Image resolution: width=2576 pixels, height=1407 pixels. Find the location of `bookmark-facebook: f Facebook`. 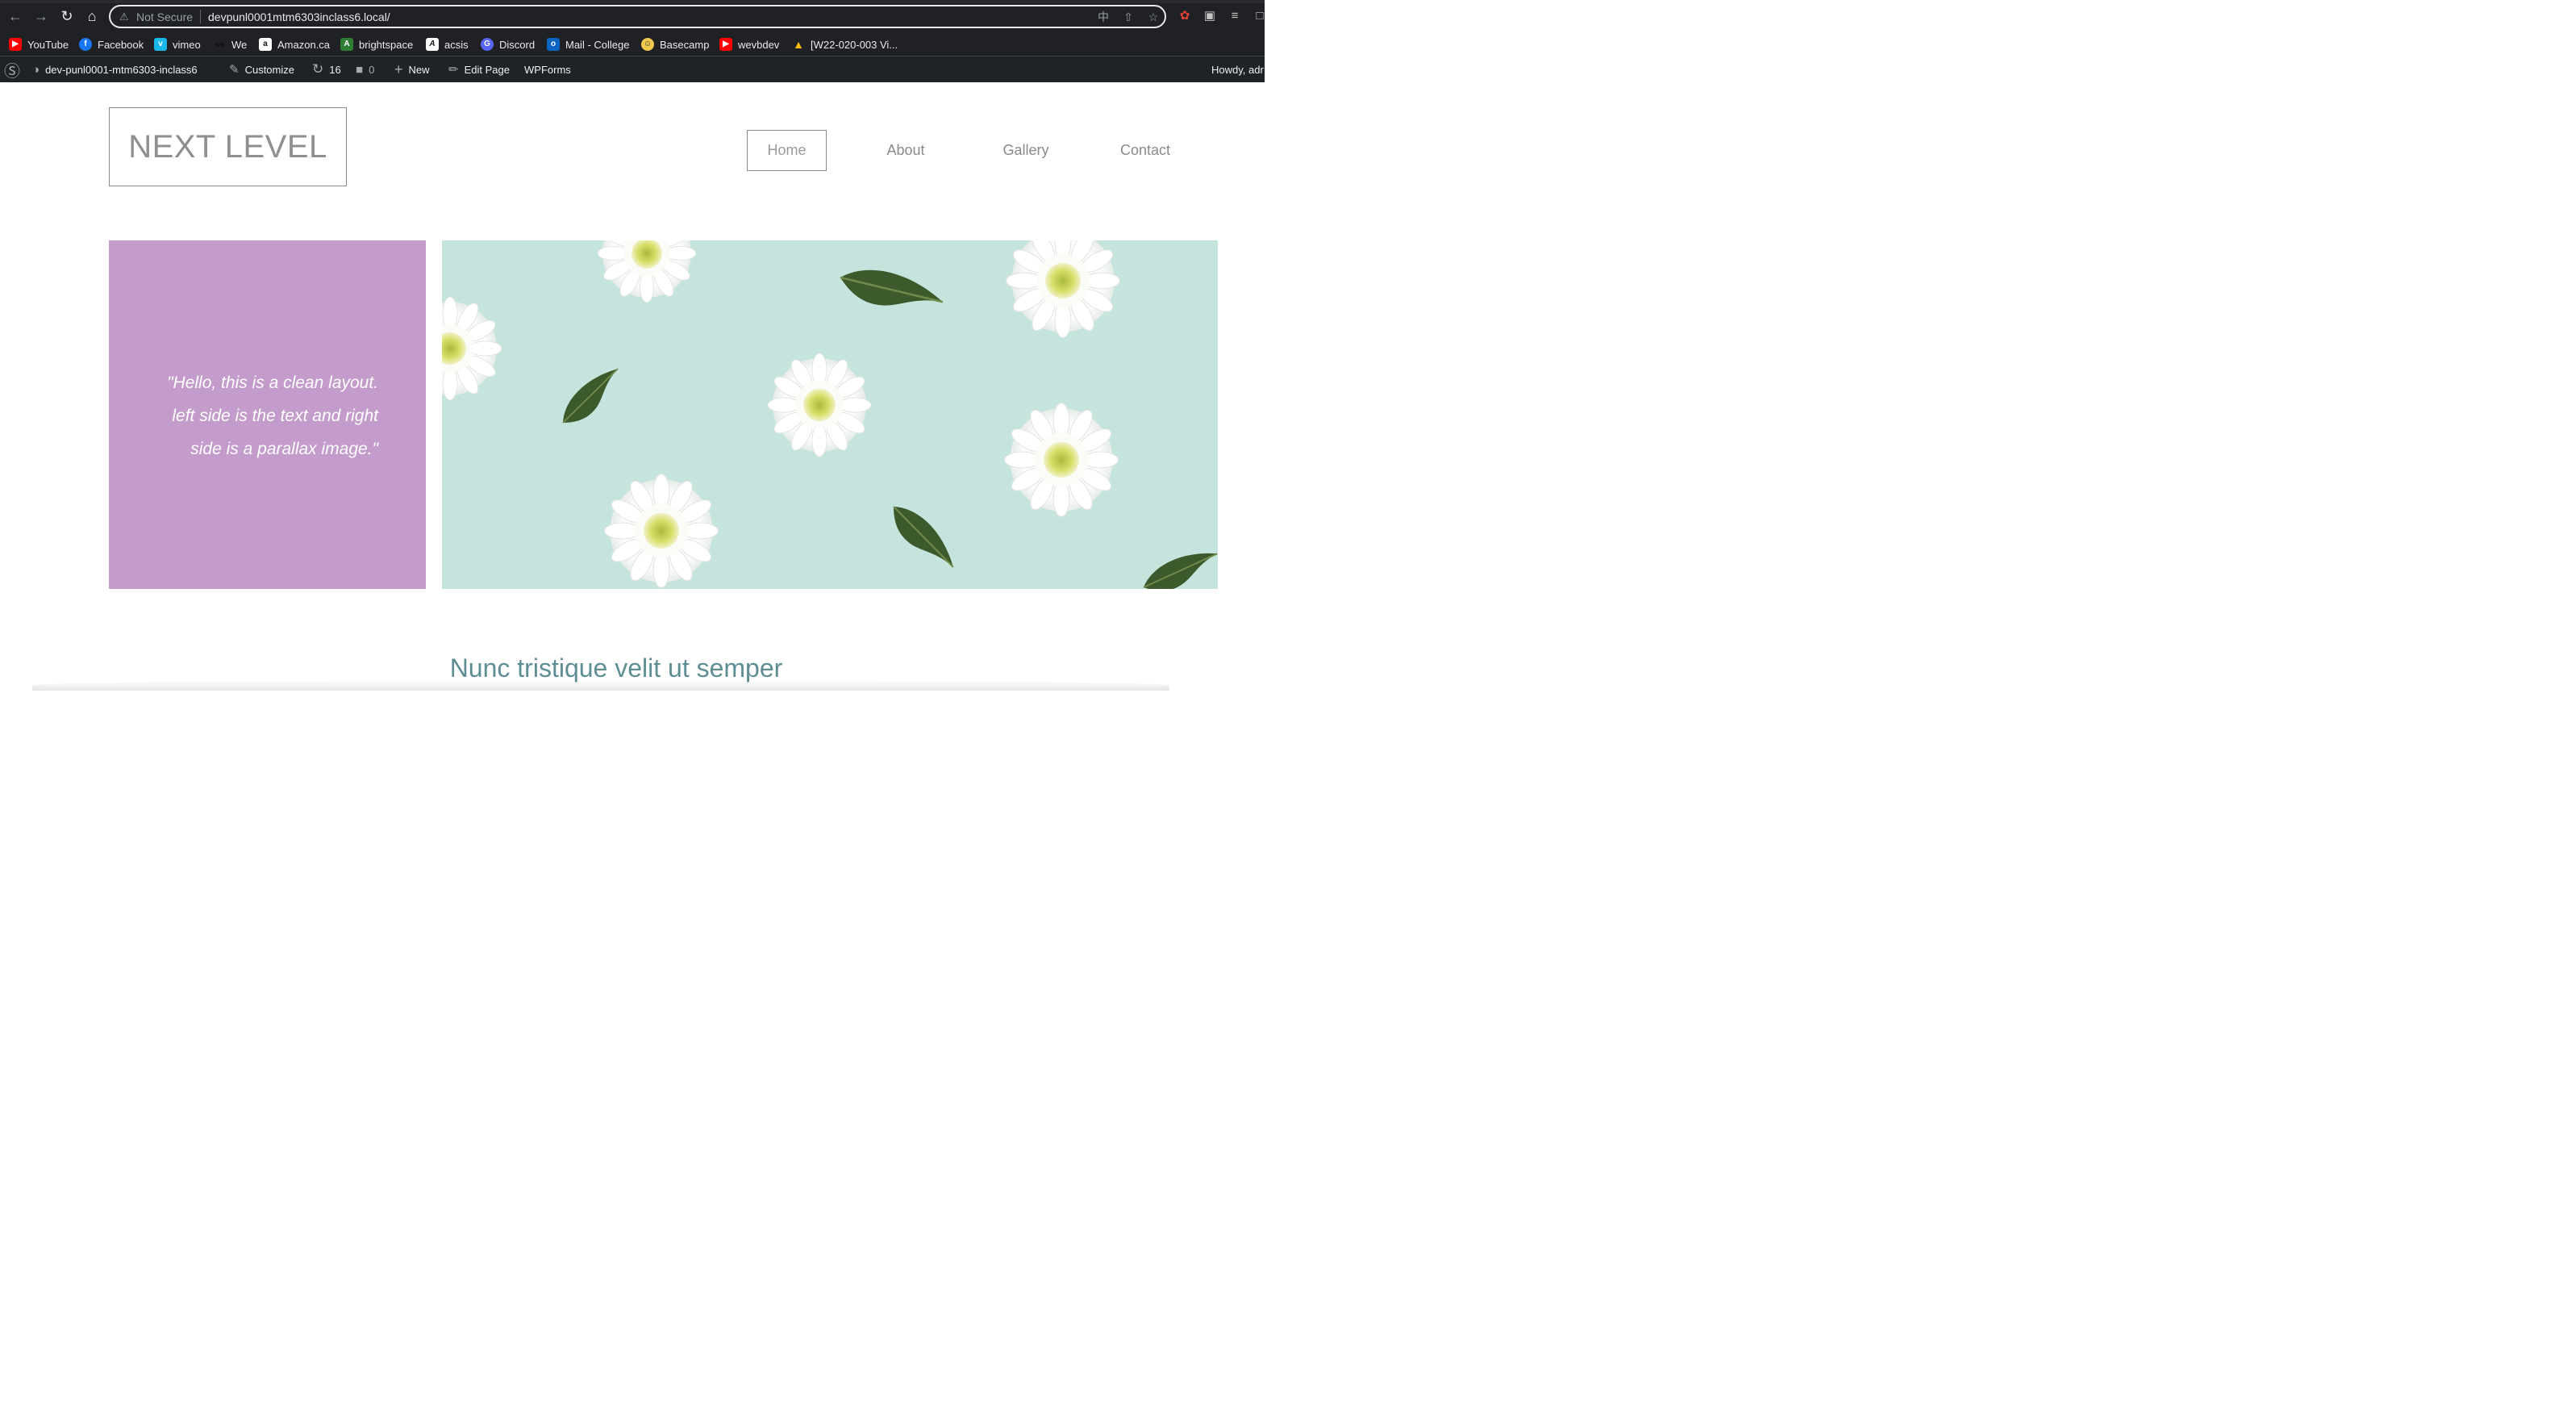

bookmark-facebook: f Facebook is located at coordinates (111, 44).